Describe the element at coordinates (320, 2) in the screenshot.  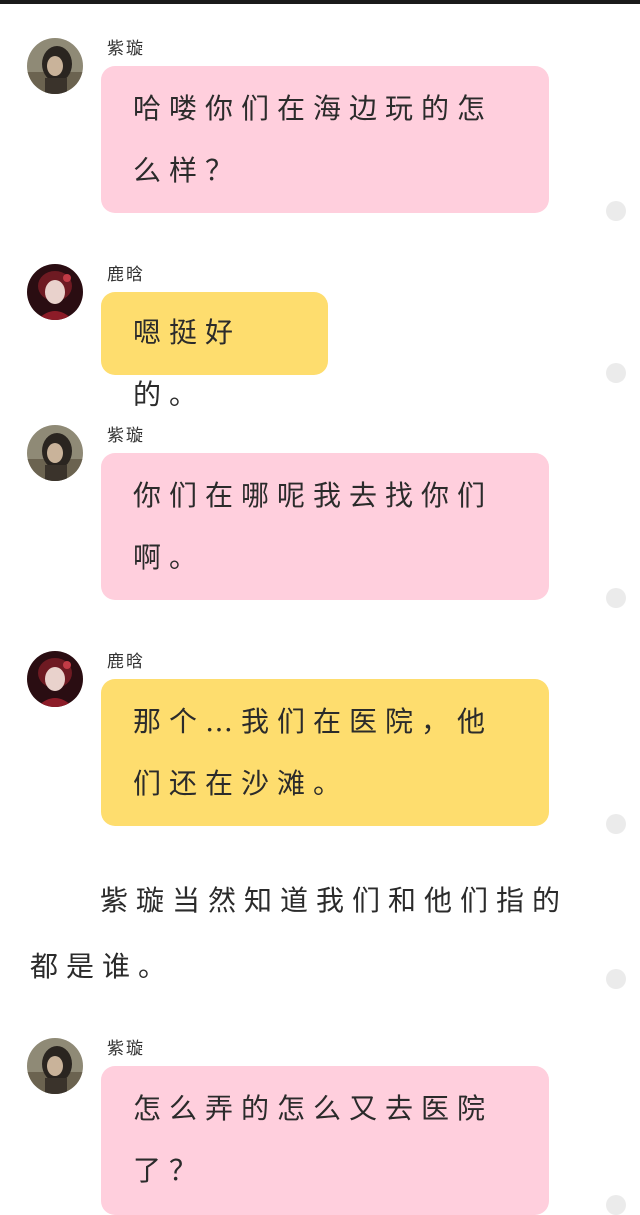
I see `status-bar` at that location.